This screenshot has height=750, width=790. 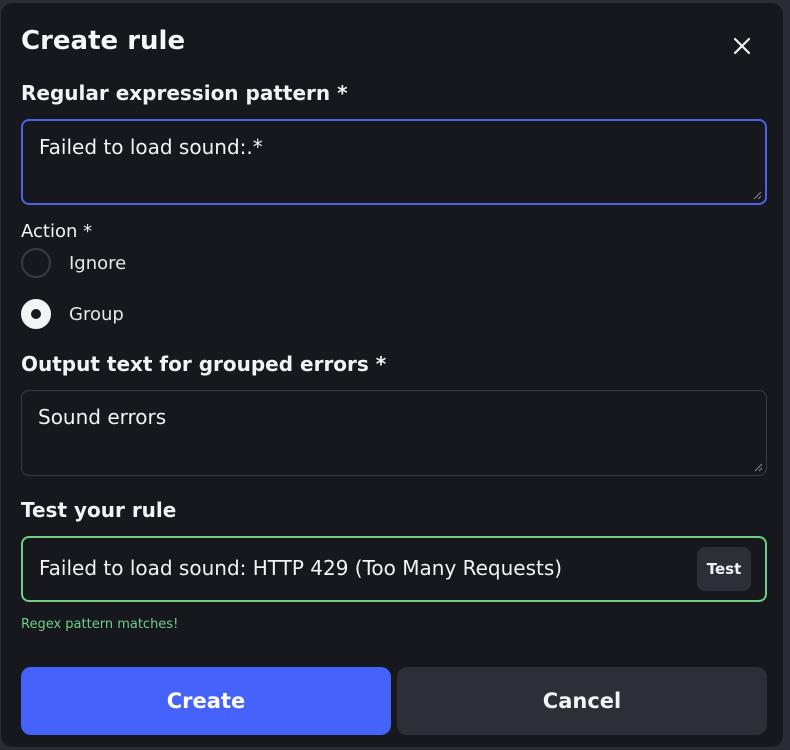 I want to click on output-label: Output text for grouped errors *, so click(x=204, y=364).